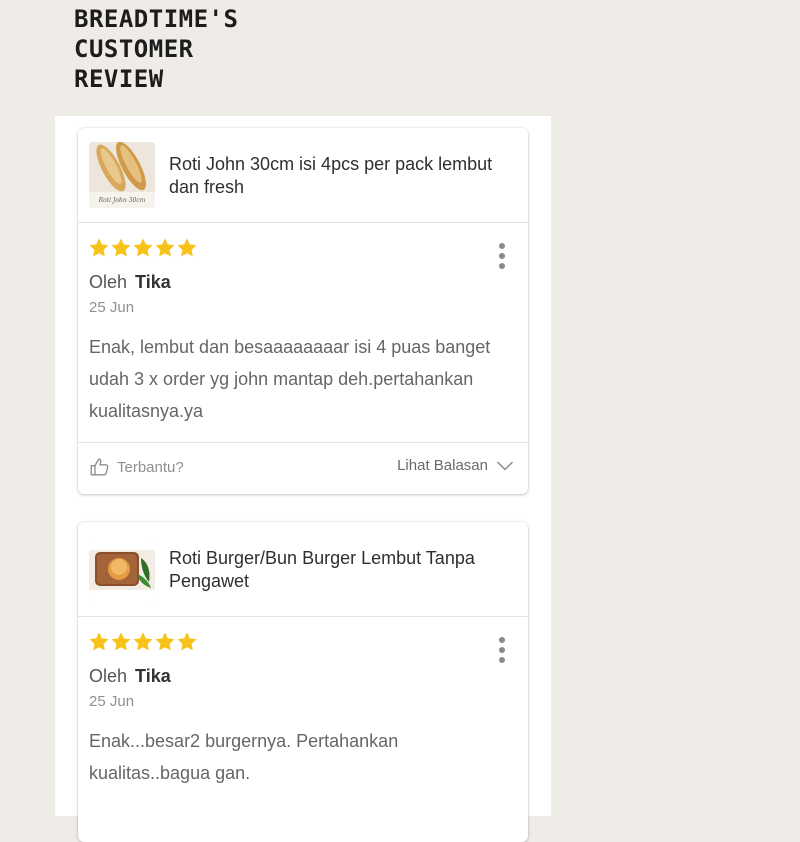 The height and width of the screenshot is (842, 800). I want to click on view-replies-label: Lihat Balasan, so click(442, 465).